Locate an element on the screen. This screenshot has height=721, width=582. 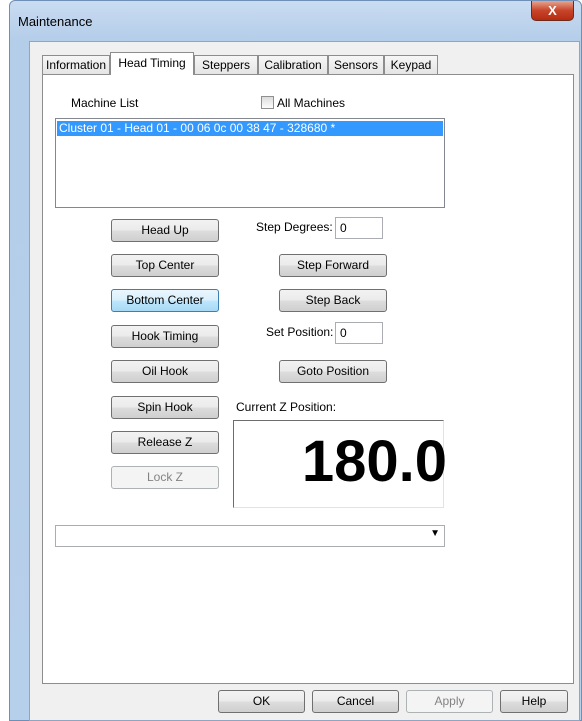
tab-calibration: Calibration is located at coordinates (293, 64).